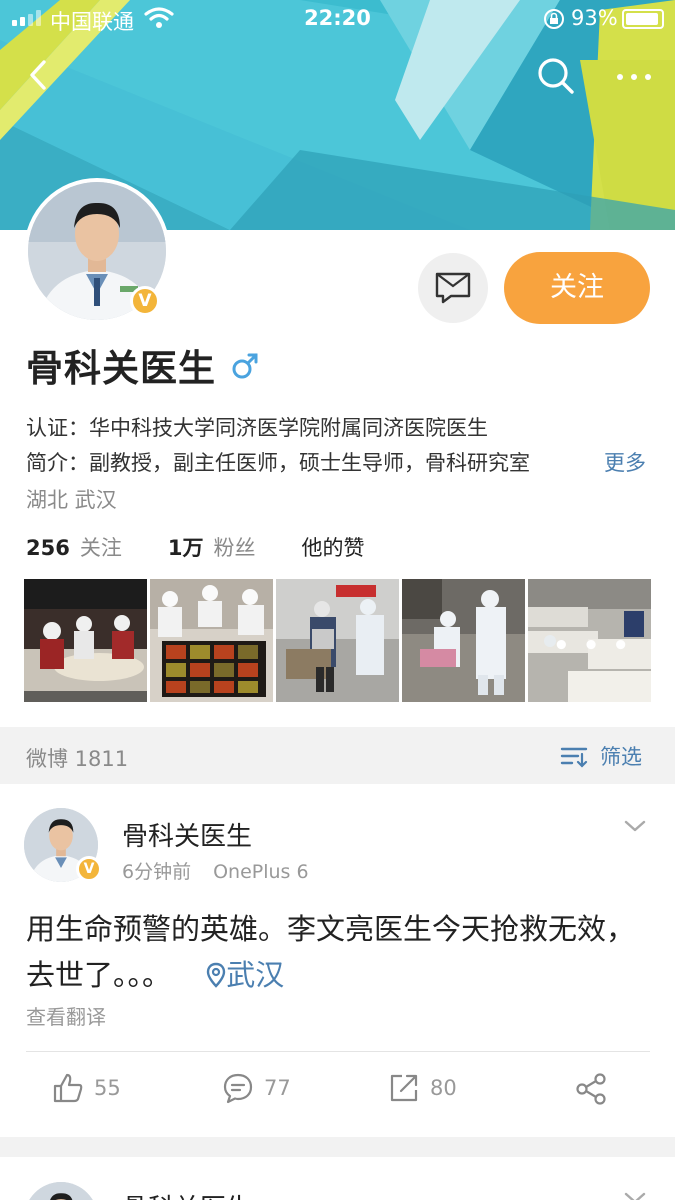 This screenshot has height=1200, width=675. What do you see at coordinates (594, 18) in the screenshot?
I see `battery-percent: 93%` at bounding box center [594, 18].